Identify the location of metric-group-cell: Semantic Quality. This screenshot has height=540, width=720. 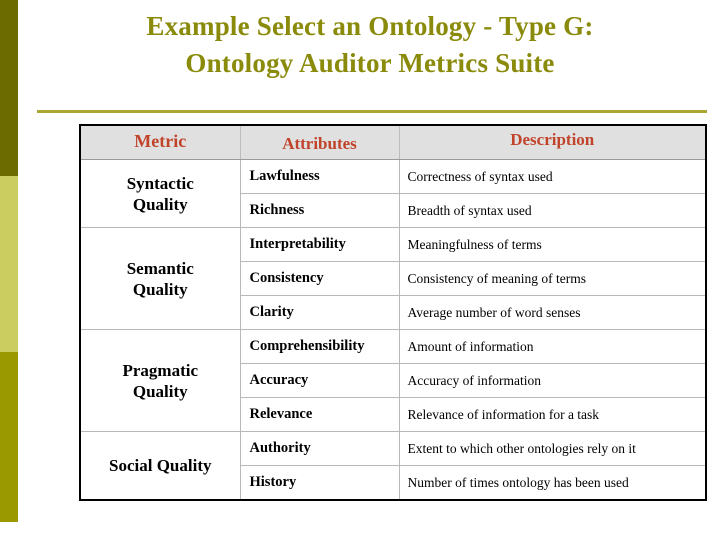
(160, 278).